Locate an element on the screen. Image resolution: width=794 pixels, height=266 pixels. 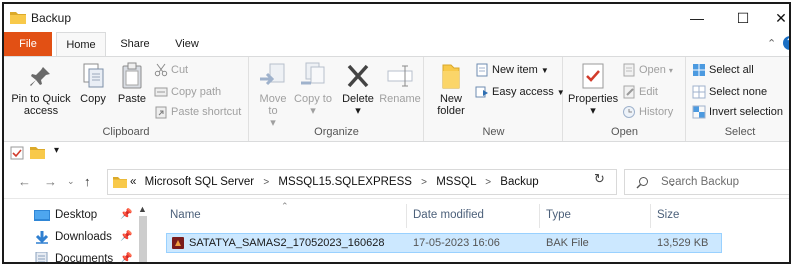
tab-view: View is located at coordinates (187, 44).